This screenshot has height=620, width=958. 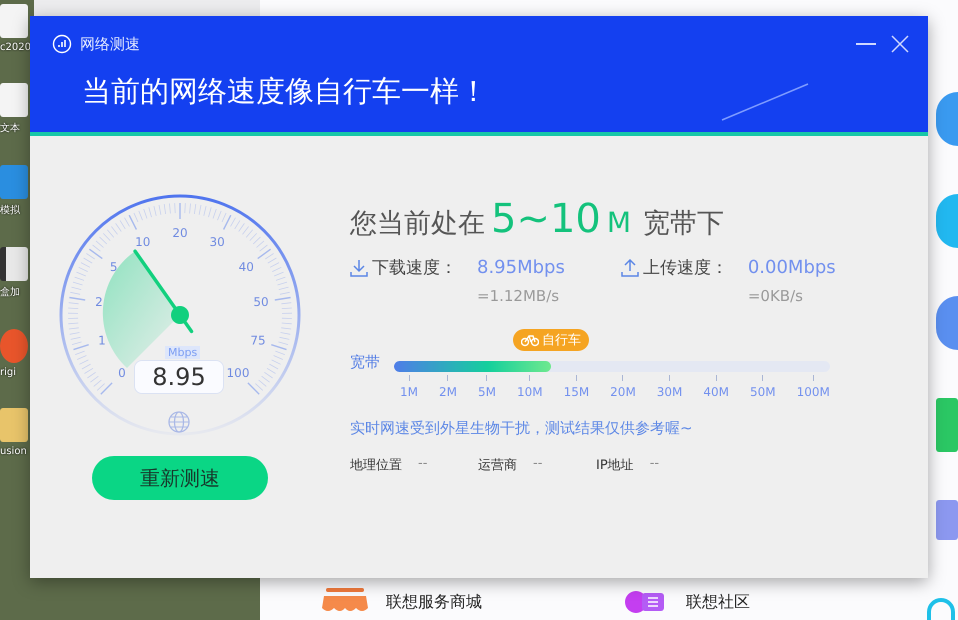 What do you see at coordinates (409, 392) in the screenshot?
I see `scale-label: 1M` at bounding box center [409, 392].